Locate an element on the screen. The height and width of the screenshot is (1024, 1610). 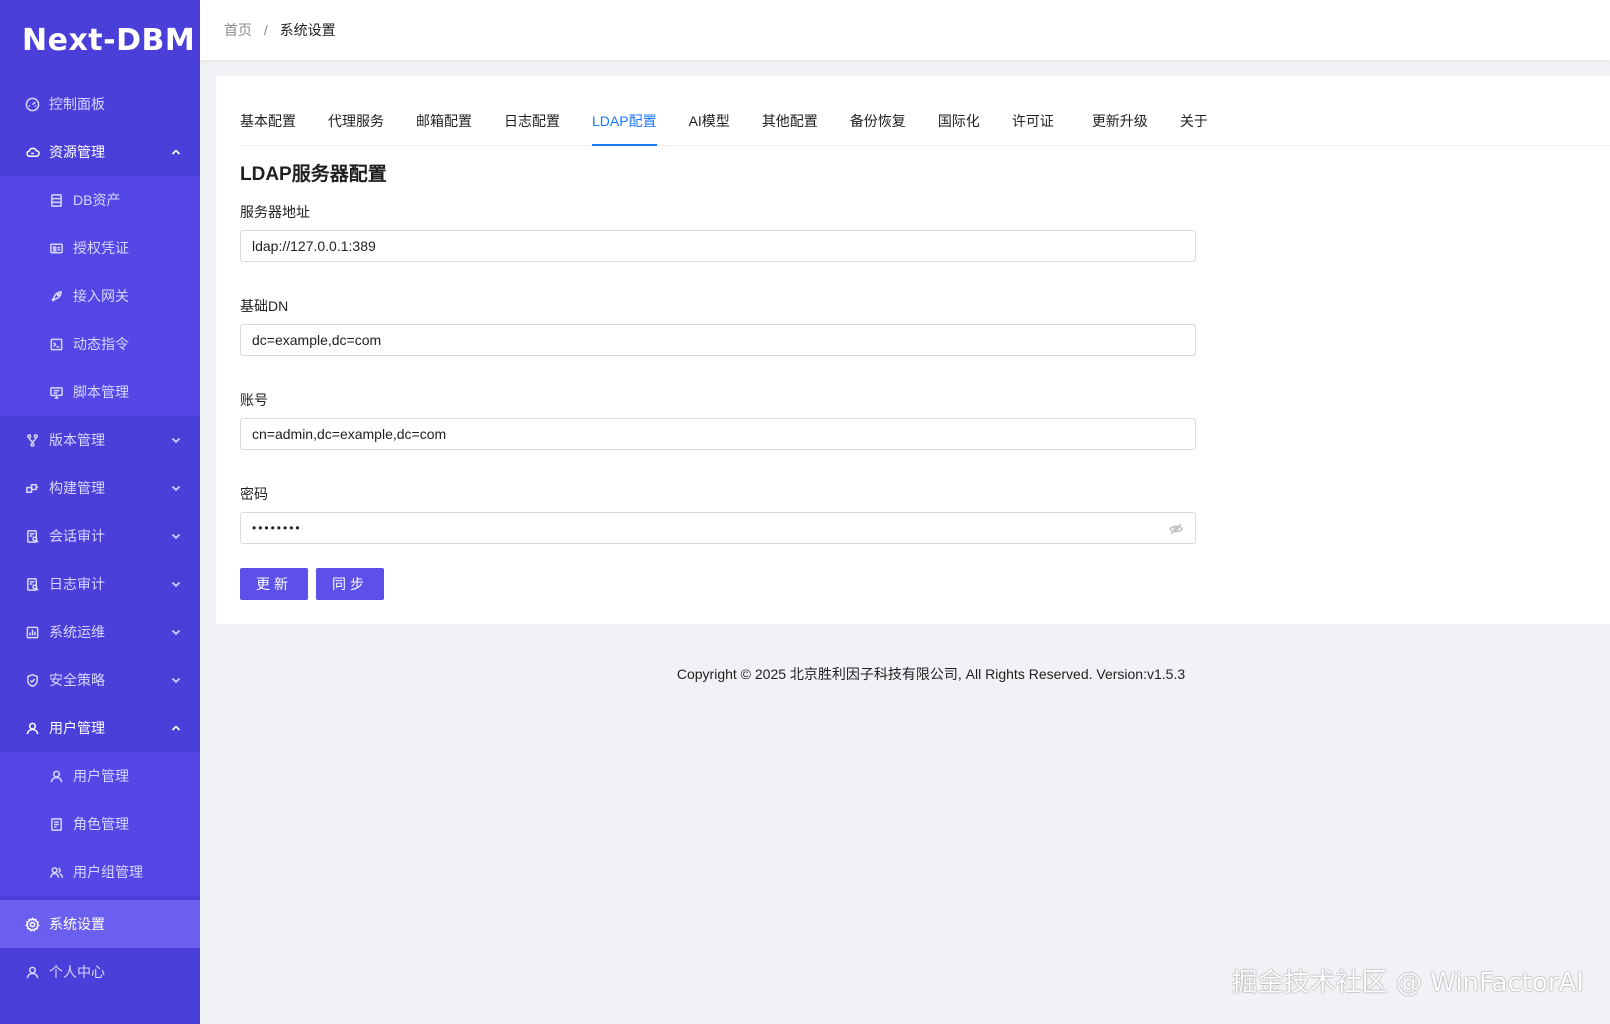
sidebar-item-user-management: 用户管理 is located at coordinates (100, 776).